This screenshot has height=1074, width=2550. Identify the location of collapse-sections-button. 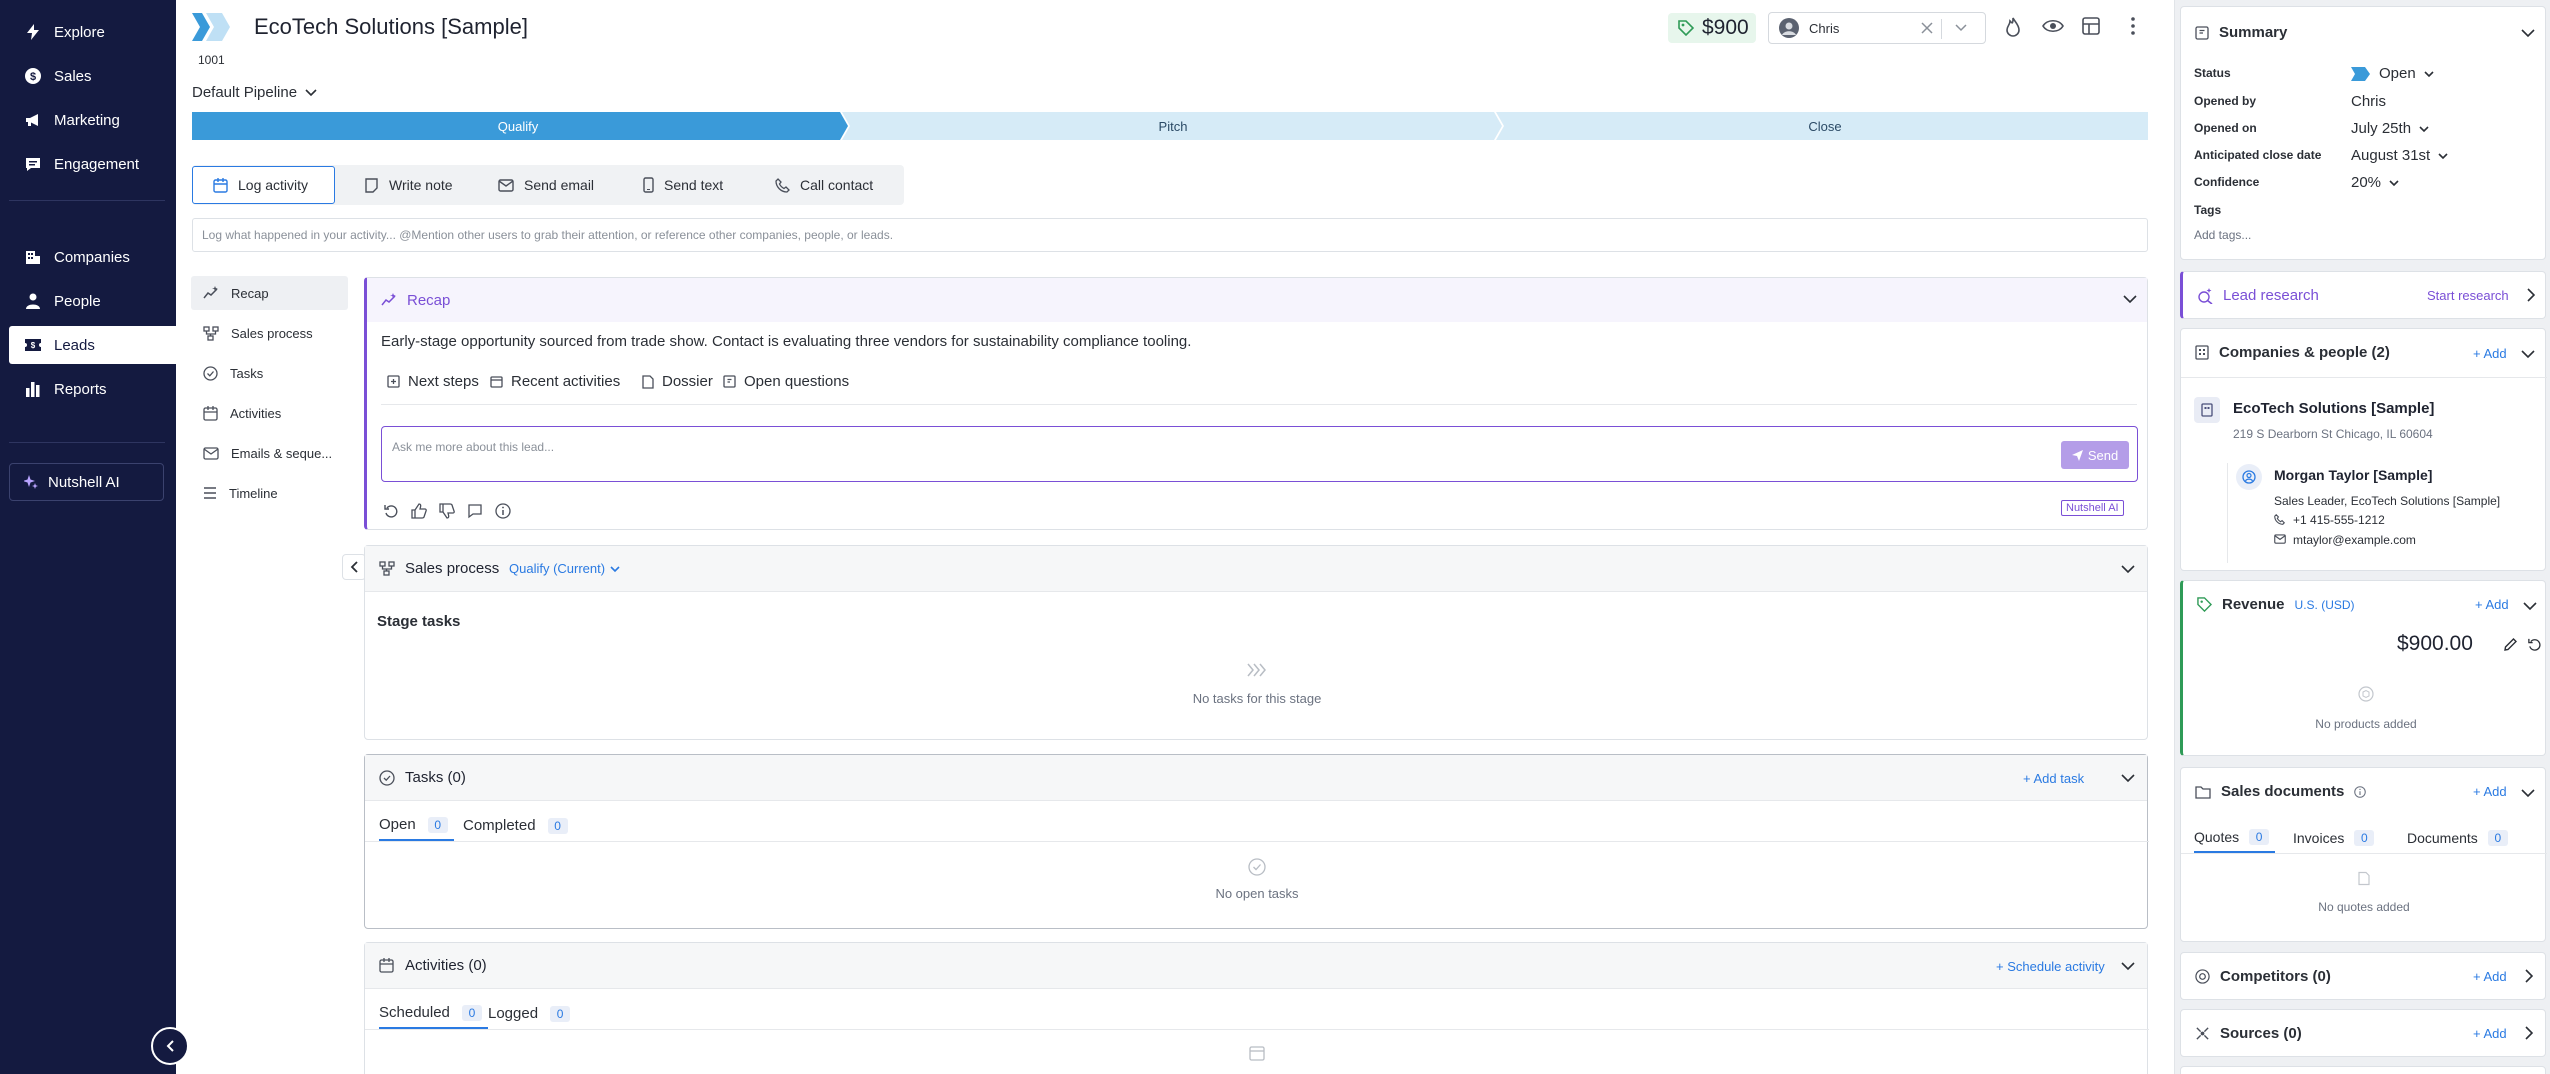
(354, 567).